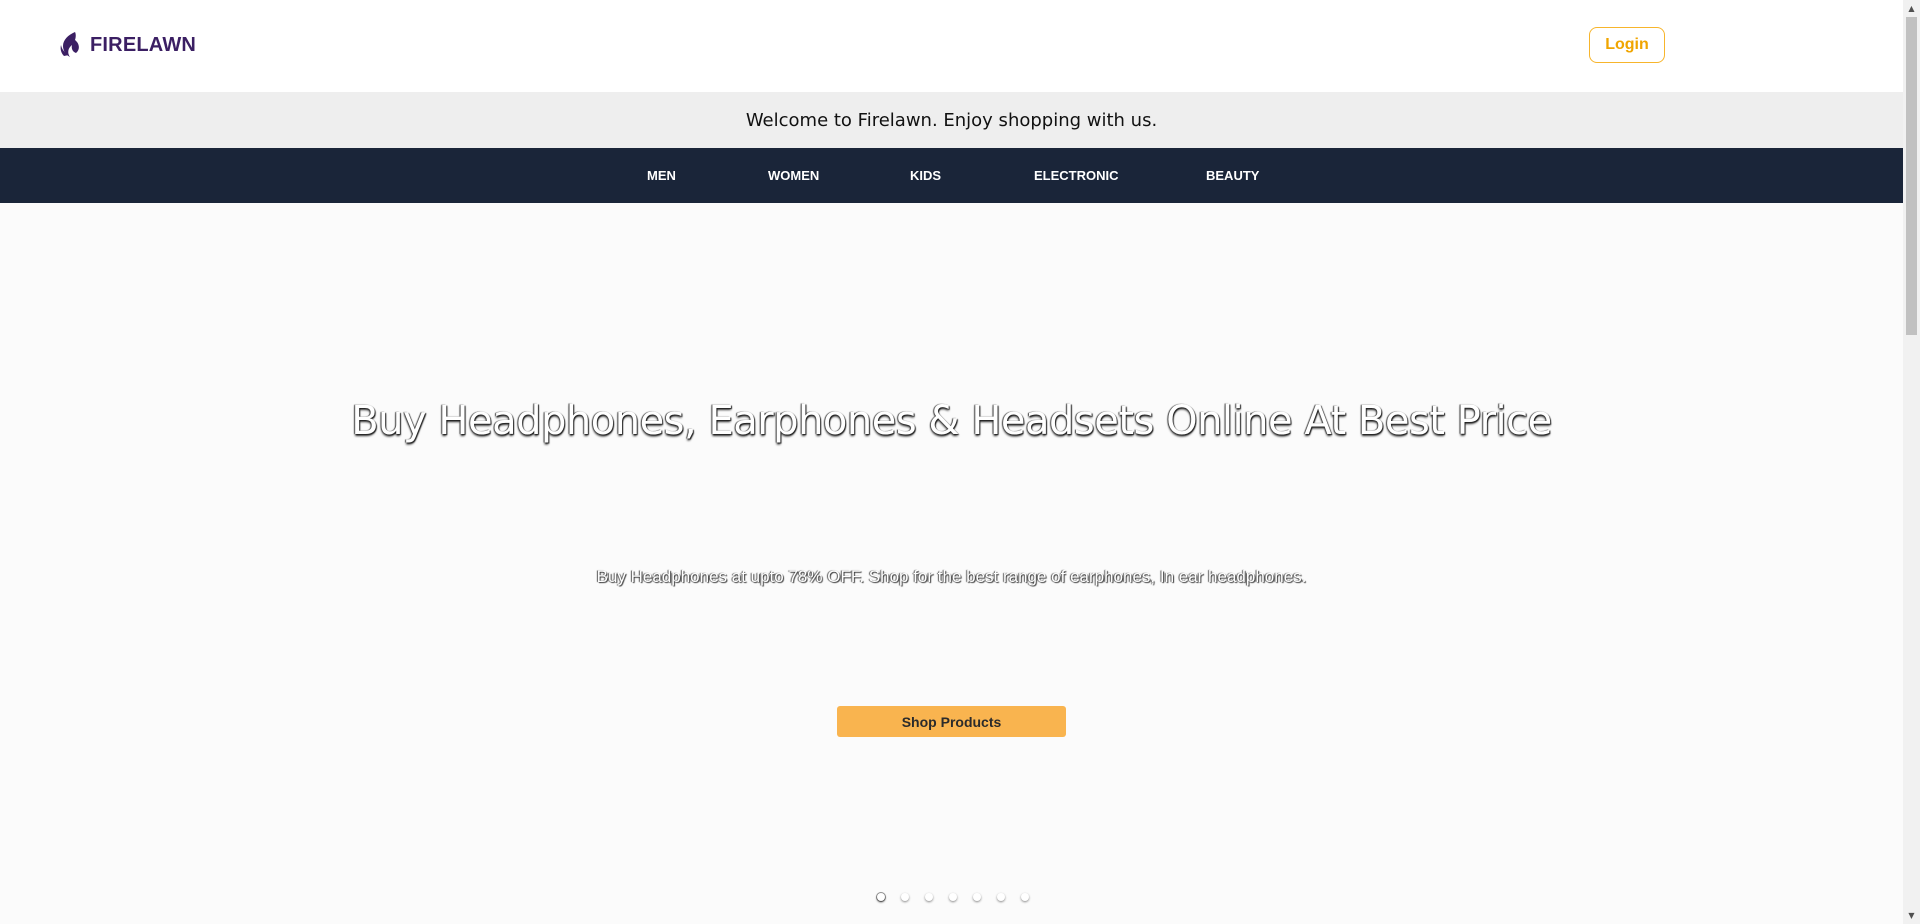 The height and width of the screenshot is (924, 1920). Describe the element at coordinates (1232, 175) in the screenshot. I see `nav-item-beauty: BEAUTY` at that location.